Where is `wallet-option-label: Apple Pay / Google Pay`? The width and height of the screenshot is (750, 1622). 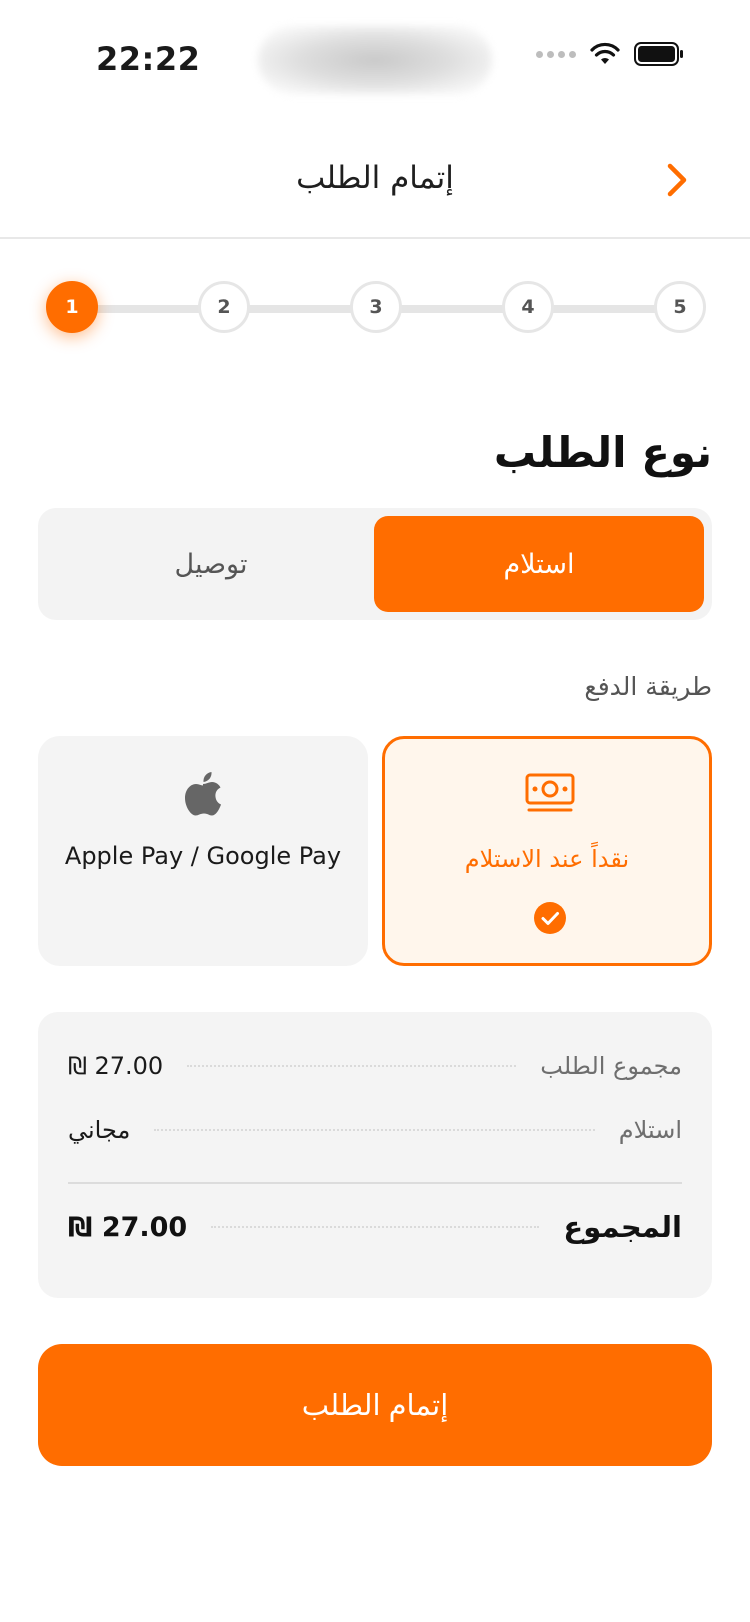 wallet-option-label: Apple Pay / Google Pay is located at coordinates (203, 856).